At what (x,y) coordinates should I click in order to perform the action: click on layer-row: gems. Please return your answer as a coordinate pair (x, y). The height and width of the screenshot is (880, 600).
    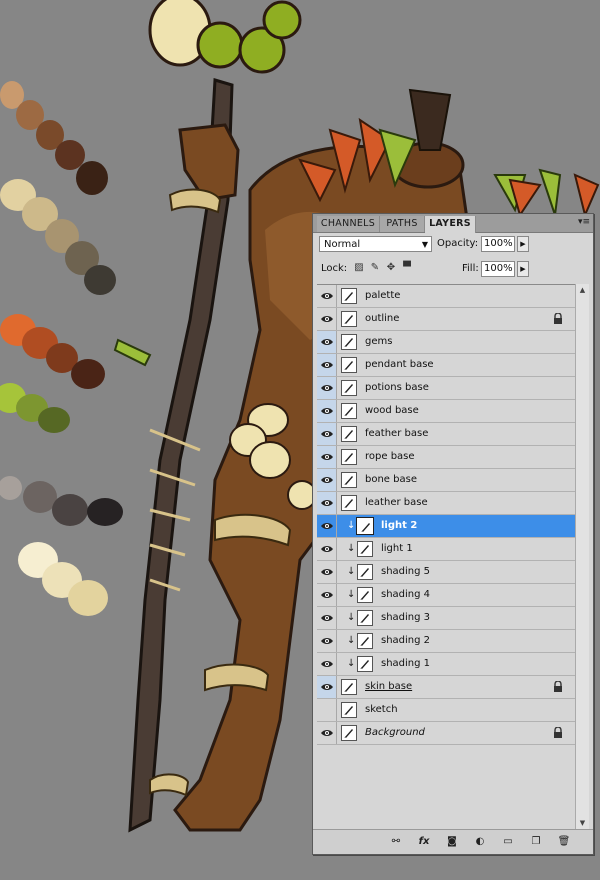
    Looking at the image, I should click on (446, 342).